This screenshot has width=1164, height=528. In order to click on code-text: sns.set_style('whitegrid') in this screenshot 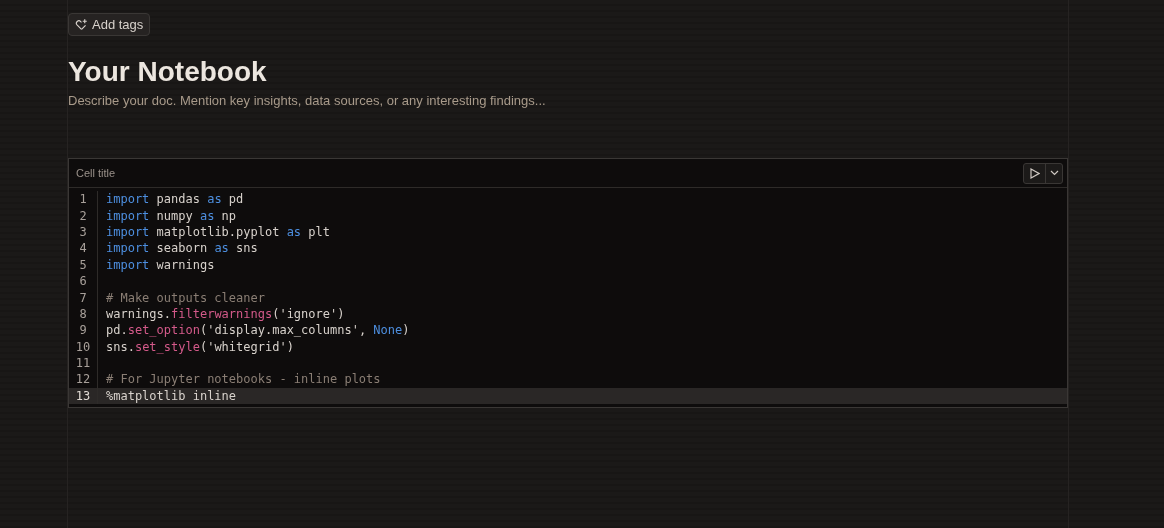, I will do `click(200, 346)`.